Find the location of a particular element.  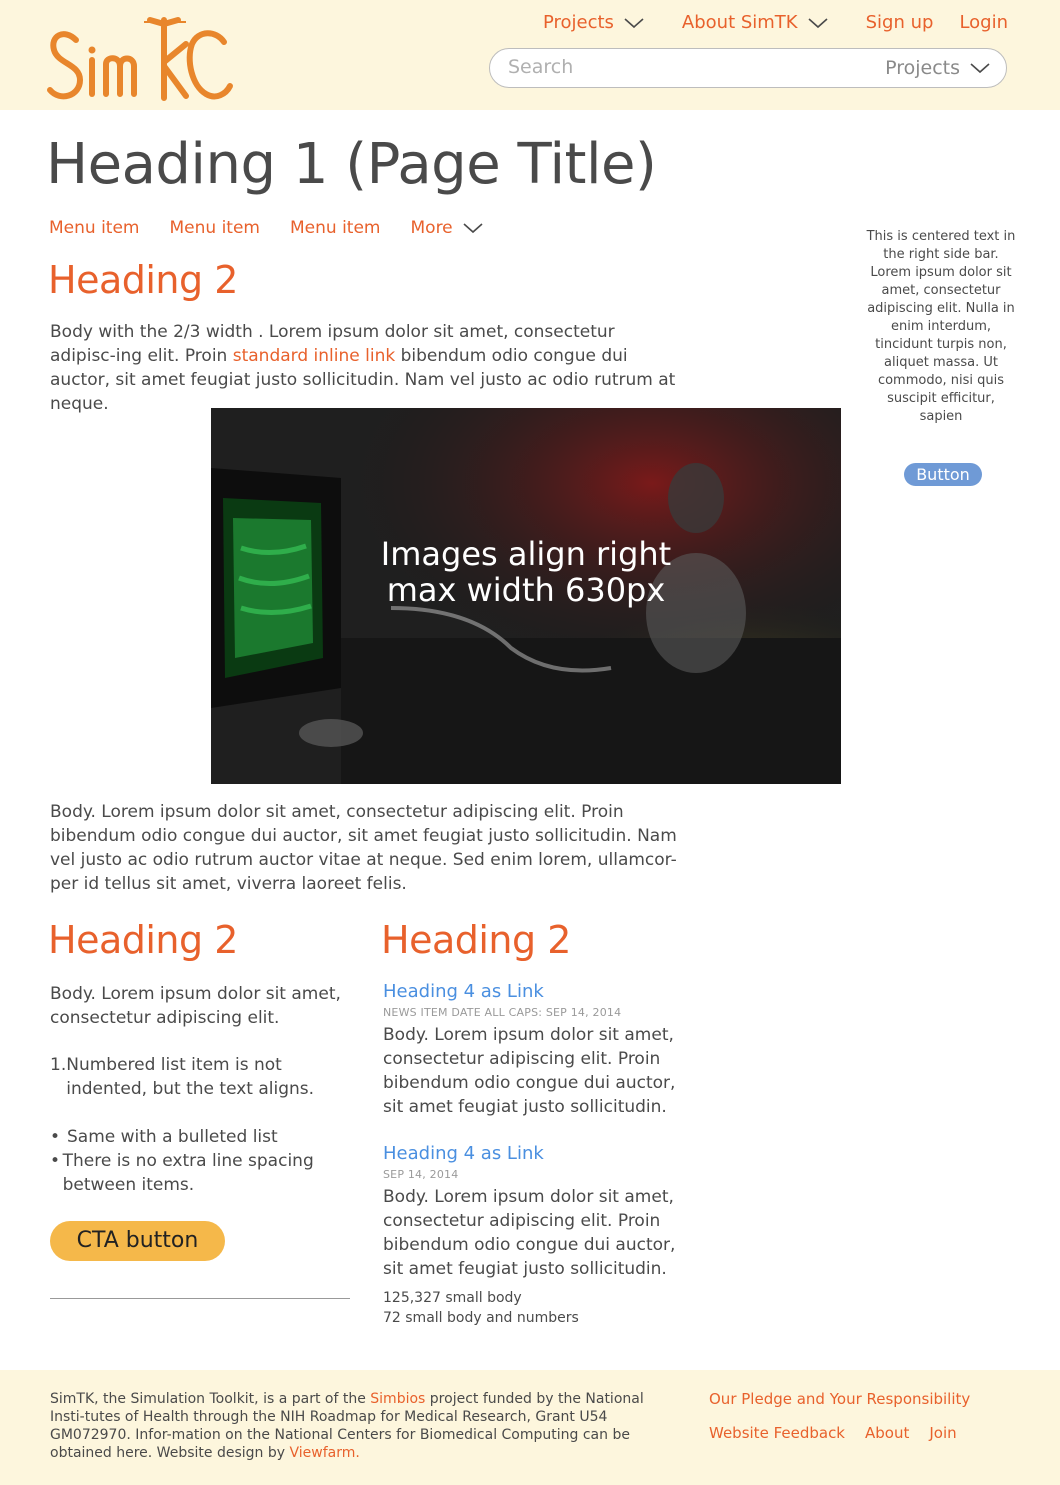

sidebar-button: Button is located at coordinates (943, 474).